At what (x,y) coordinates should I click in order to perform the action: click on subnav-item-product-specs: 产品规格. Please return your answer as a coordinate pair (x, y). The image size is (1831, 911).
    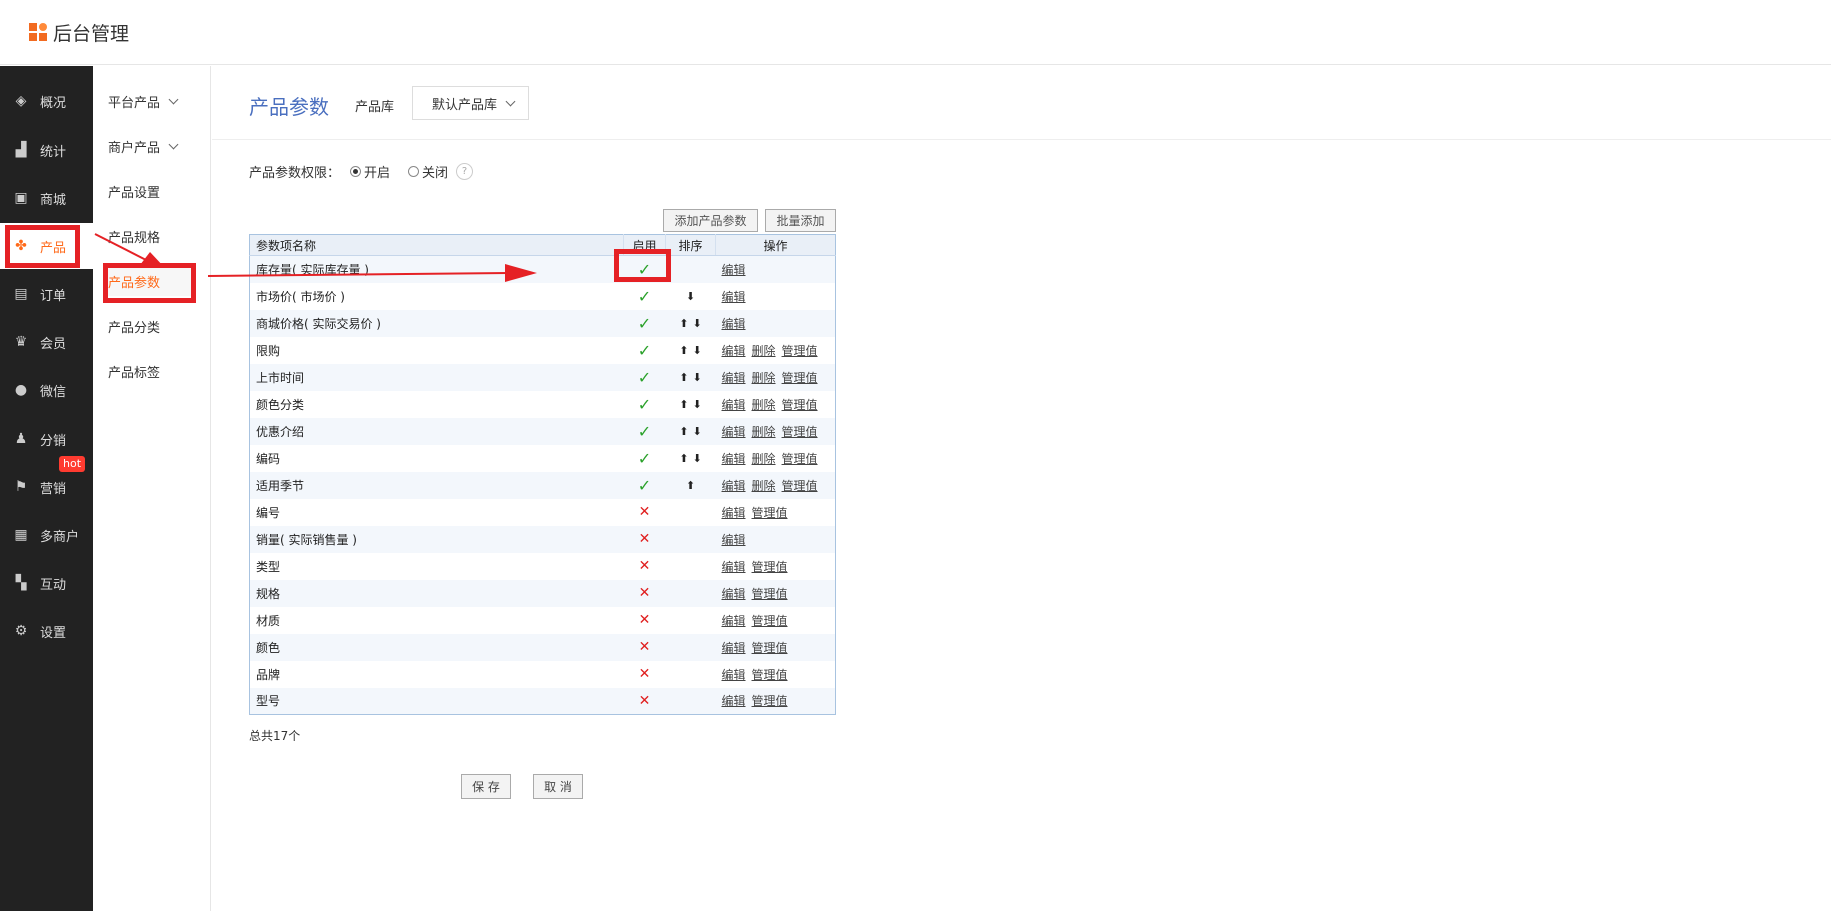
    Looking at the image, I should click on (150, 236).